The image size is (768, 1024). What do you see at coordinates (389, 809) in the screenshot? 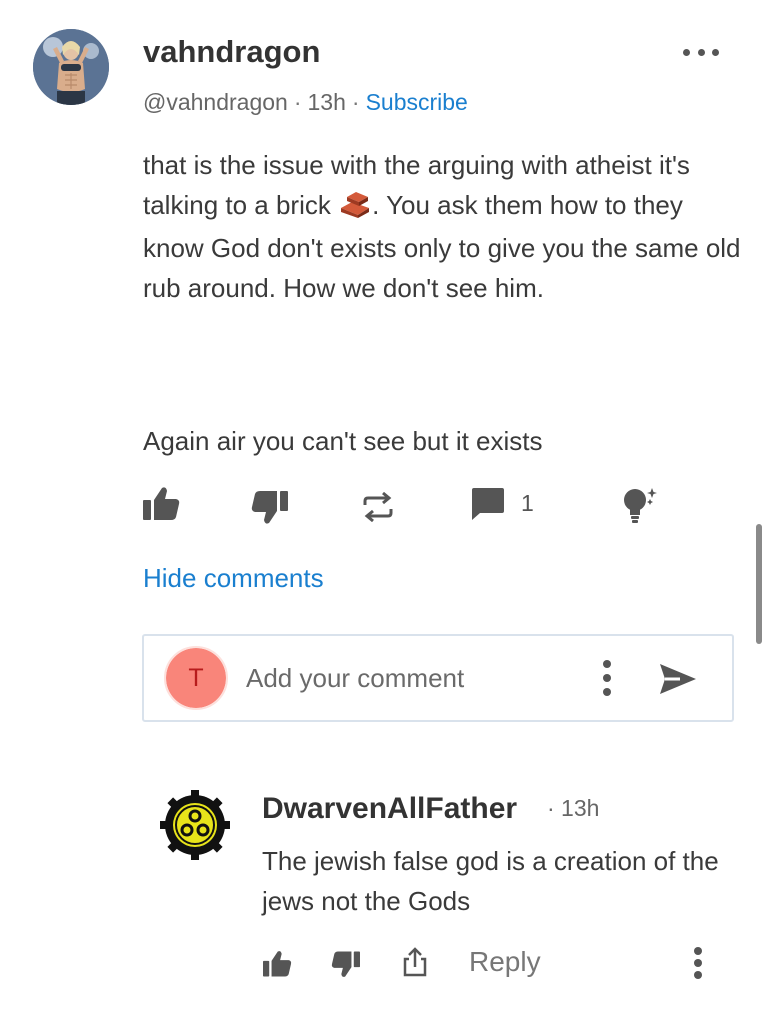
I see `reply-author-username: DwarvenAllFather` at bounding box center [389, 809].